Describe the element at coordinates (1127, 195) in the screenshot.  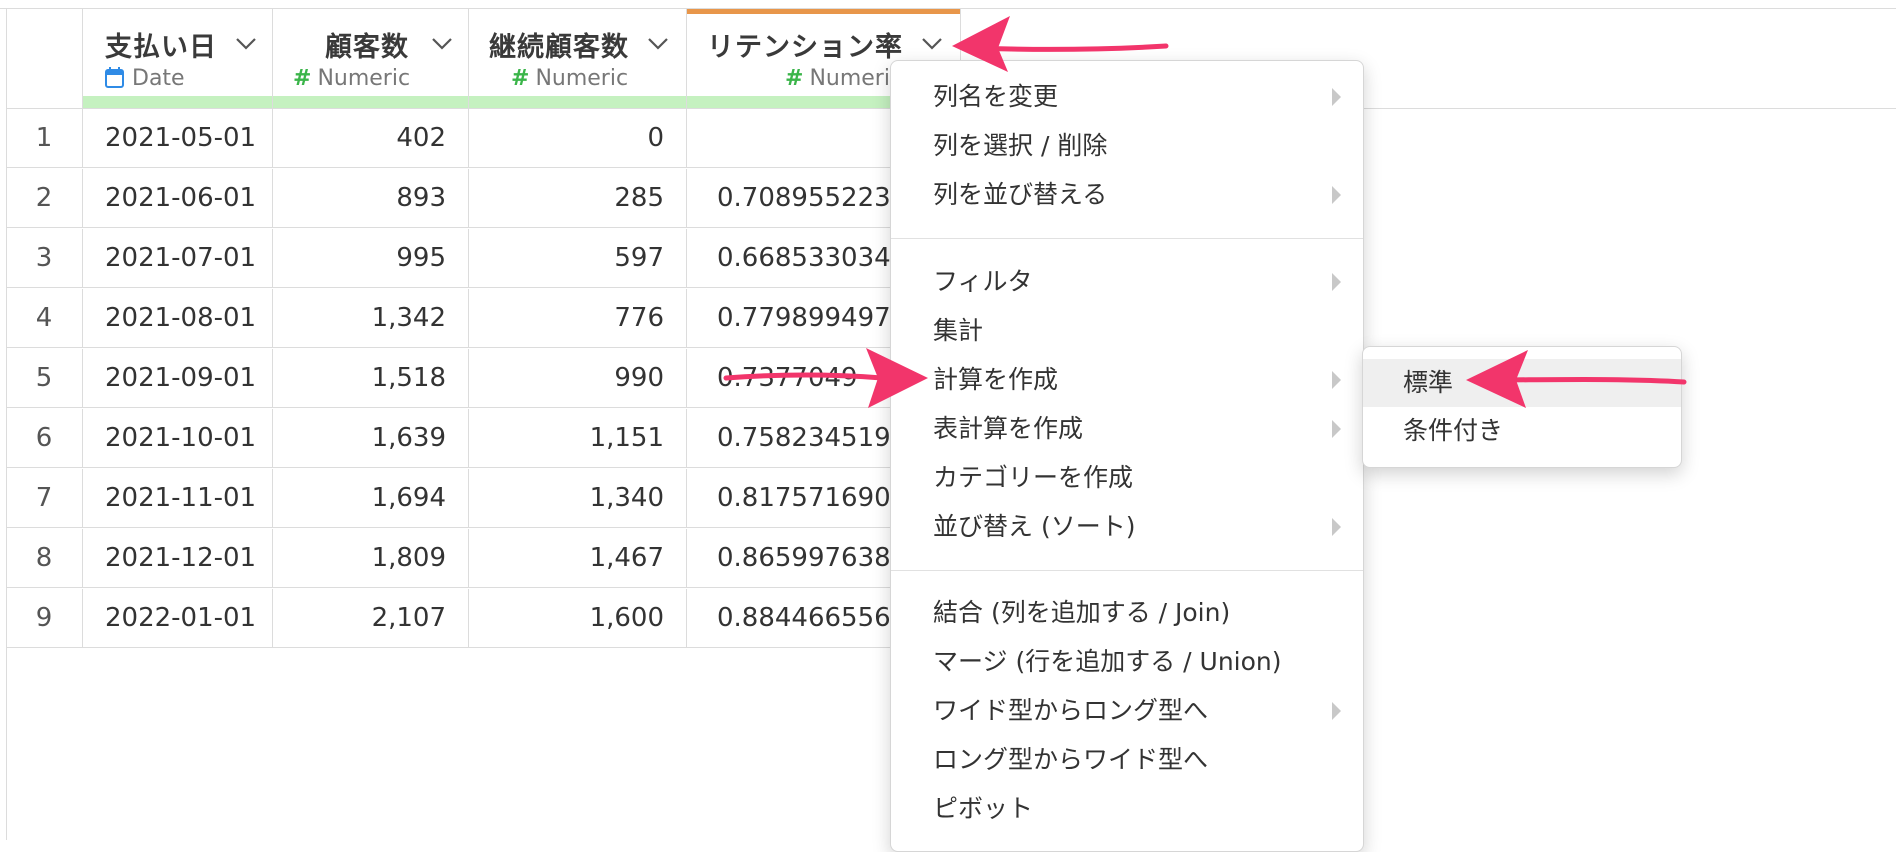
I see `menu-item-reorder-columns: 列を並び替える` at that location.